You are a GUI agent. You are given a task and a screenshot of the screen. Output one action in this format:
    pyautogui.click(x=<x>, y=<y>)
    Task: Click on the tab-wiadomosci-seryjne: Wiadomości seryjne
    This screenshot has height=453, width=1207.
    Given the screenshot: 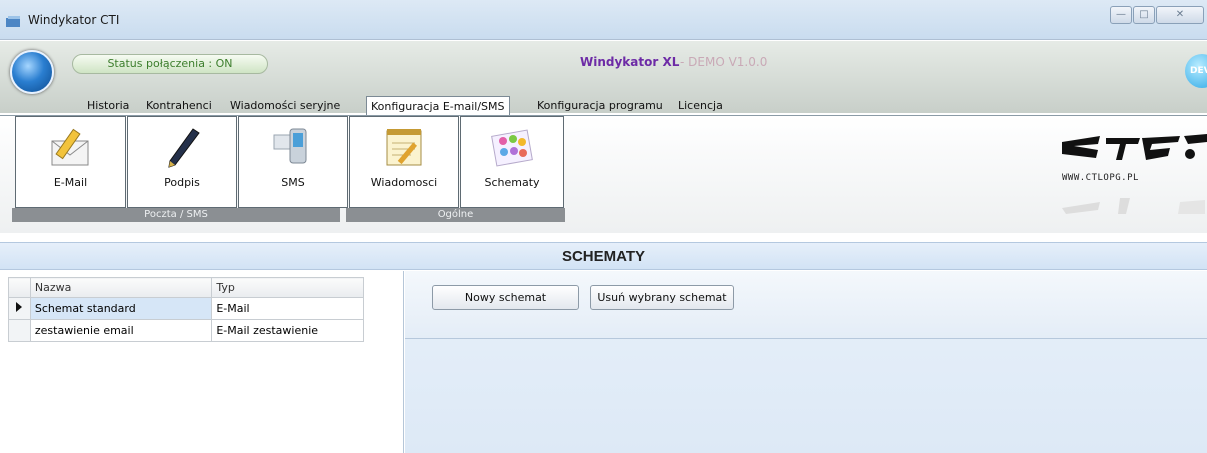 What is the action you would take?
    pyautogui.click(x=285, y=106)
    